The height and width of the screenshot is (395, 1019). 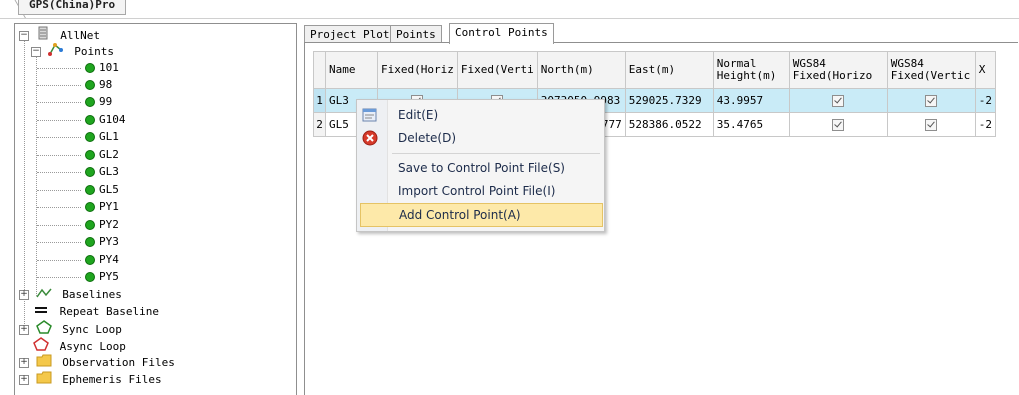 What do you see at coordinates (417, 70) in the screenshot?
I see `column-header: Fixed(Horiz` at bounding box center [417, 70].